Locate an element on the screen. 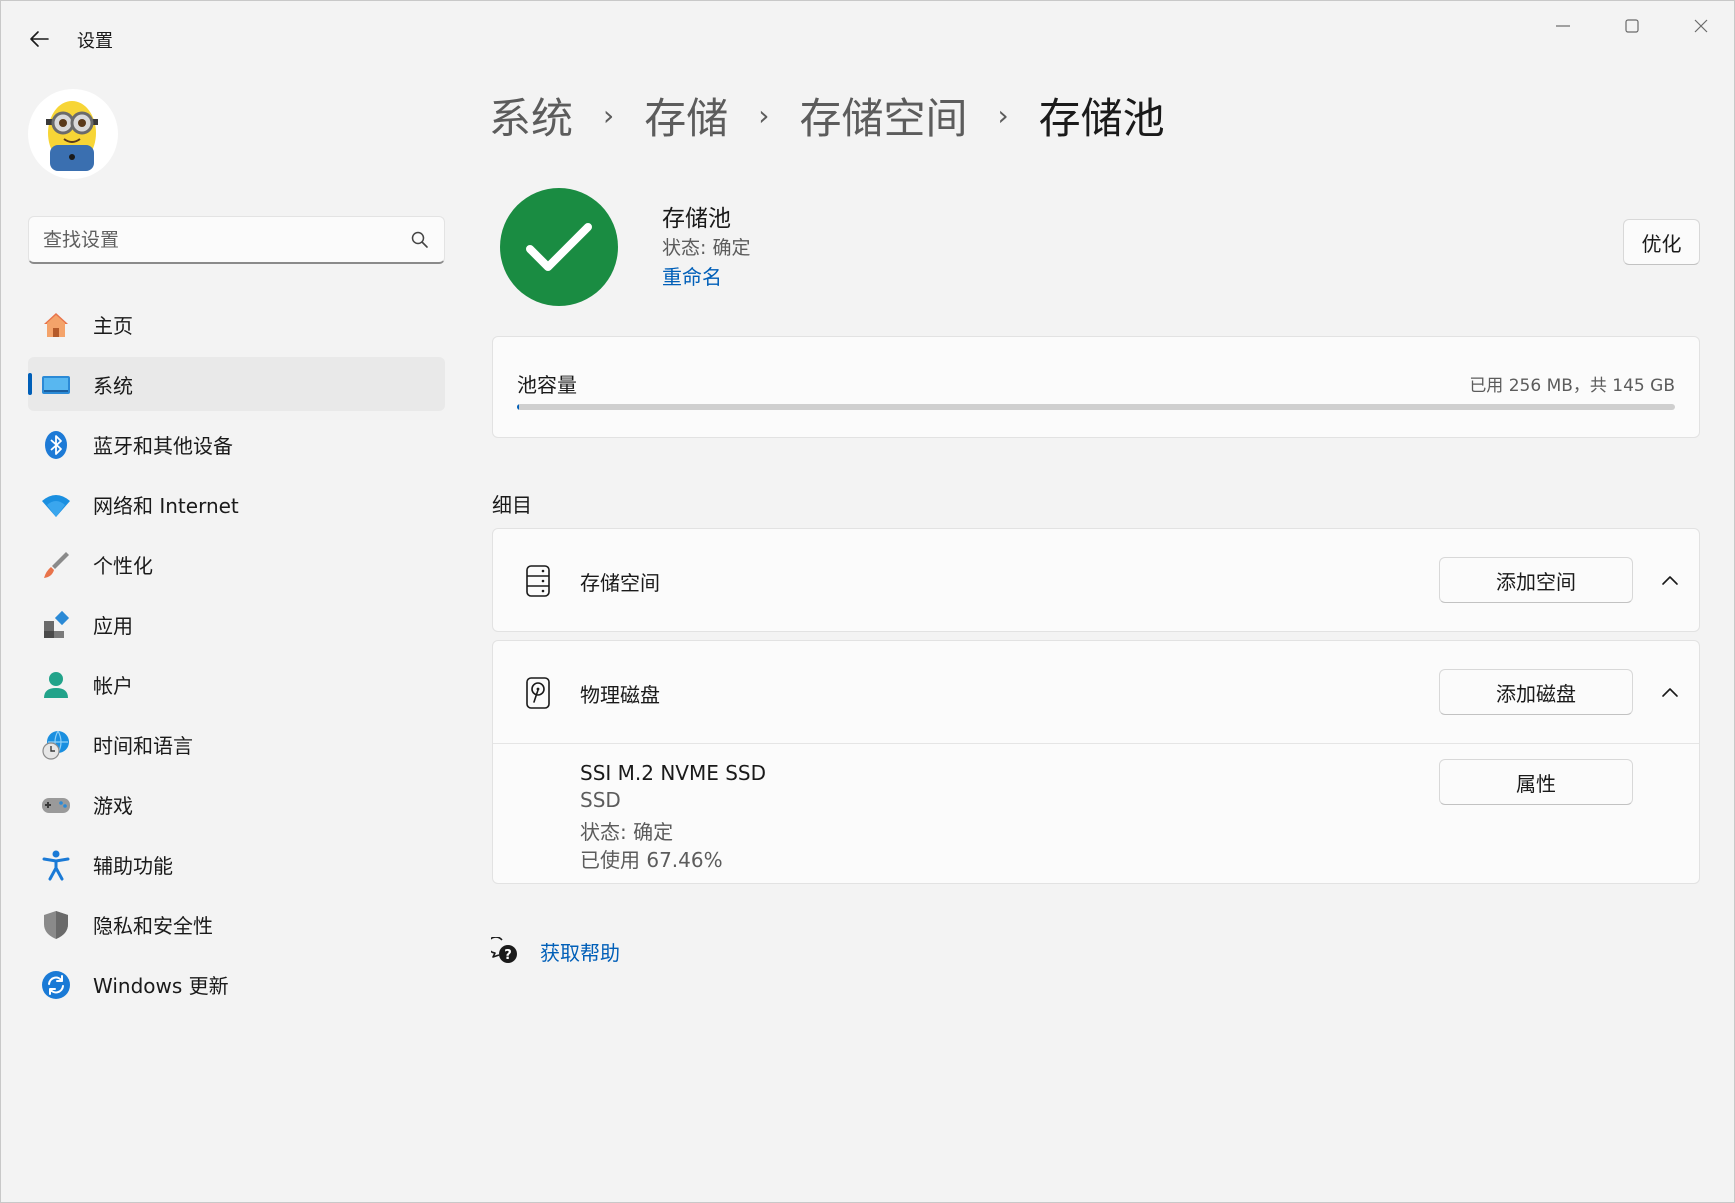 Image resolution: width=1735 pixels, height=1203 pixels. home-icon is located at coordinates (56, 325).